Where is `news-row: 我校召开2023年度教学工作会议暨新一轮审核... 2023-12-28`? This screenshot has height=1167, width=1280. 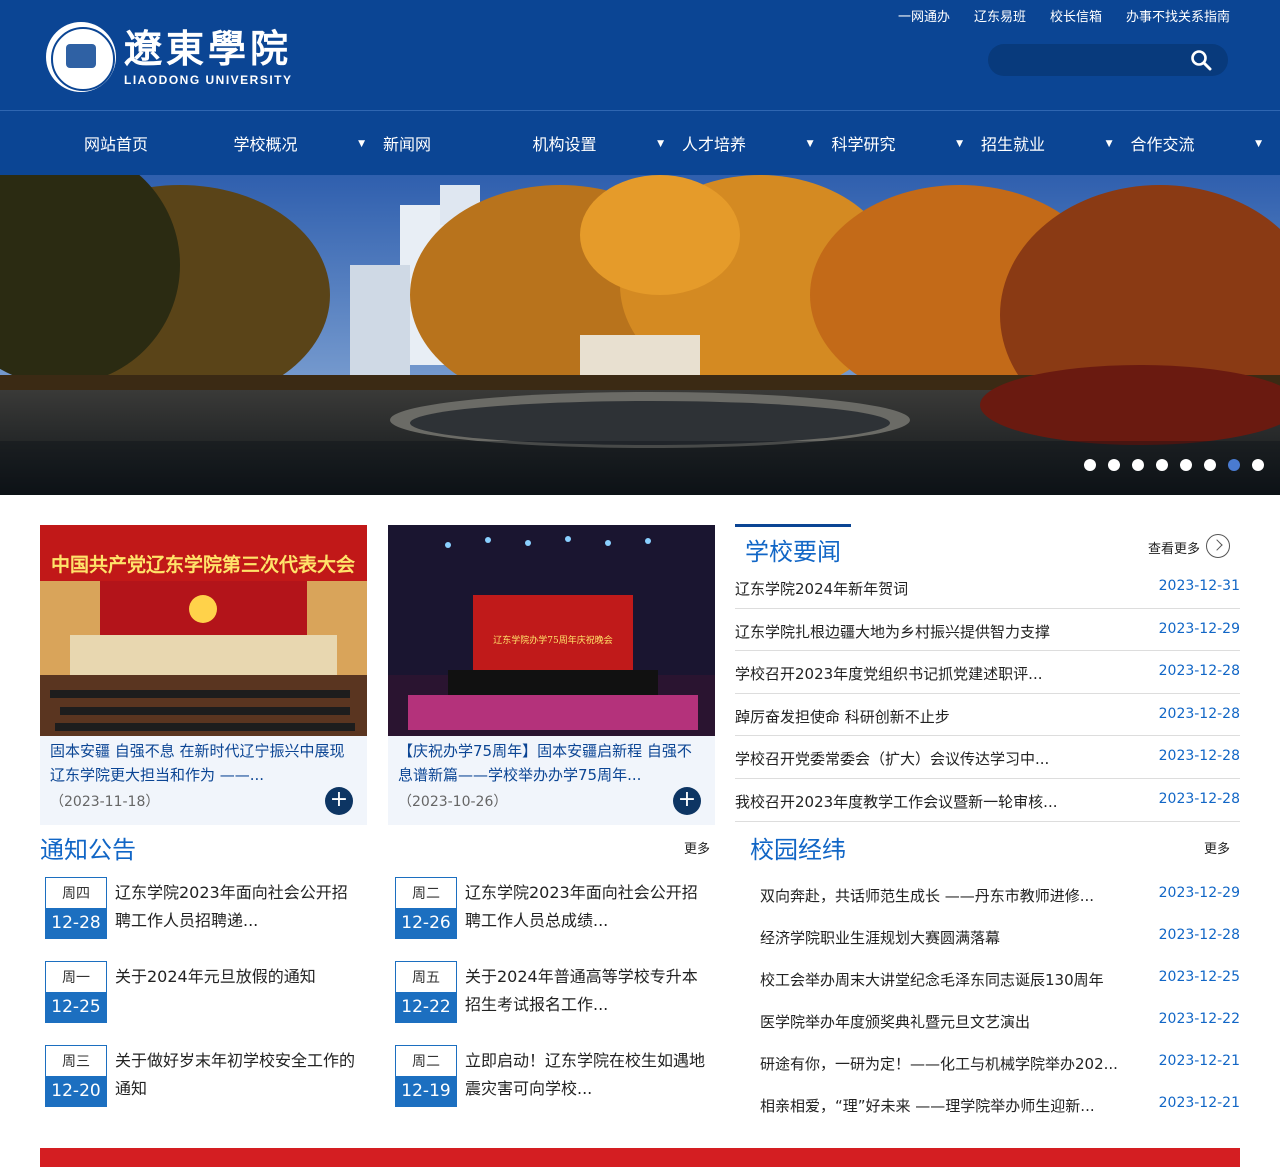 news-row: 我校召开2023年度教学工作会议暨新一轮审核... 2023-12-28 is located at coordinates (987, 800).